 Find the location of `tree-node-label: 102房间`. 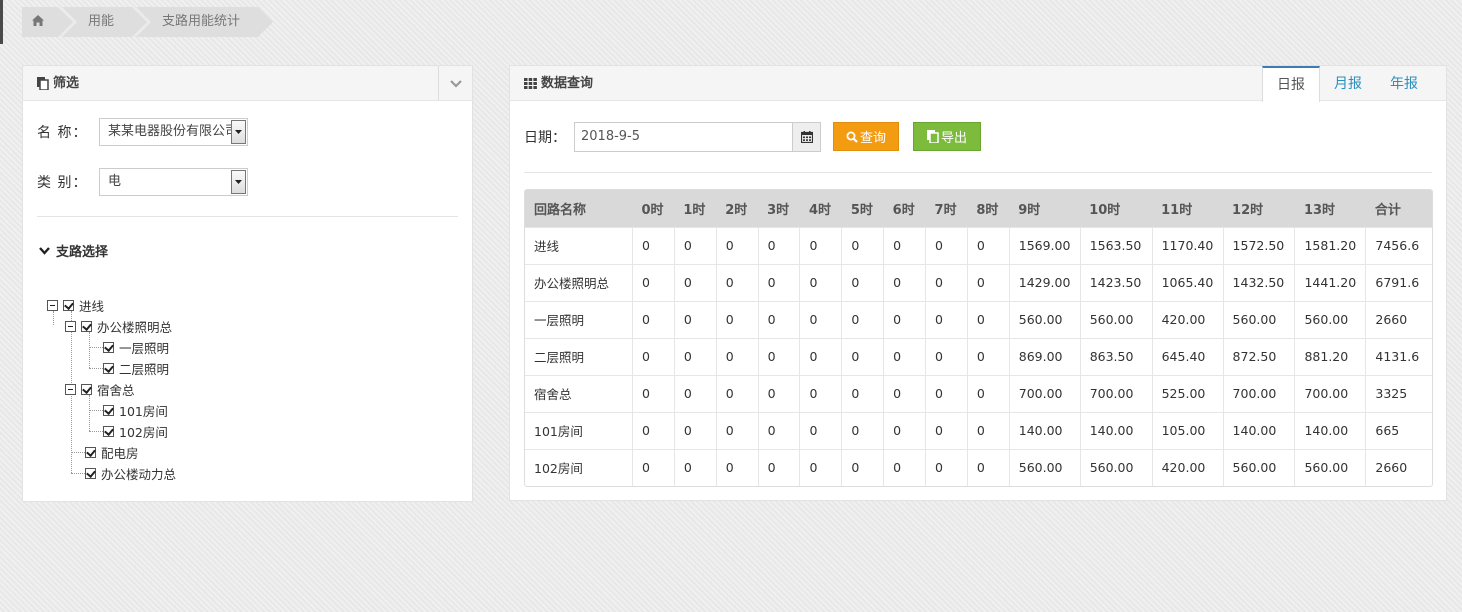

tree-node-label: 102房间 is located at coordinates (143, 432).